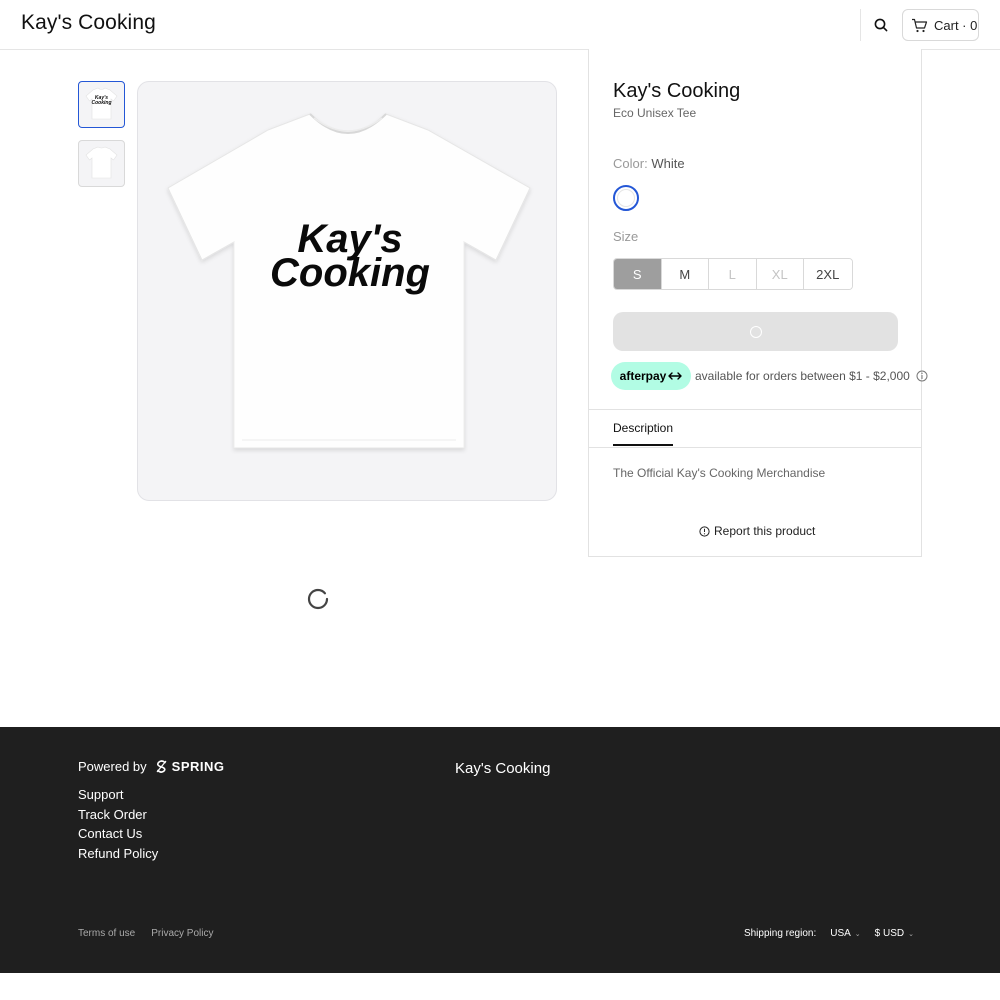 Image resolution: width=1000 pixels, height=1000 pixels. I want to click on currency-value: $ USD, so click(889, 933).